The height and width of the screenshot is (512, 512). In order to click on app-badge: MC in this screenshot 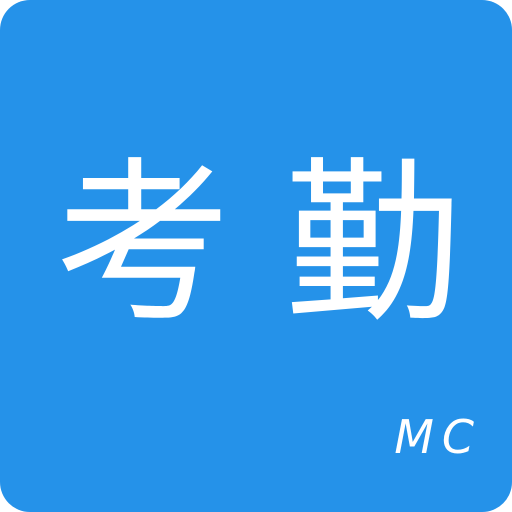, I will do `click(438, 437)`.